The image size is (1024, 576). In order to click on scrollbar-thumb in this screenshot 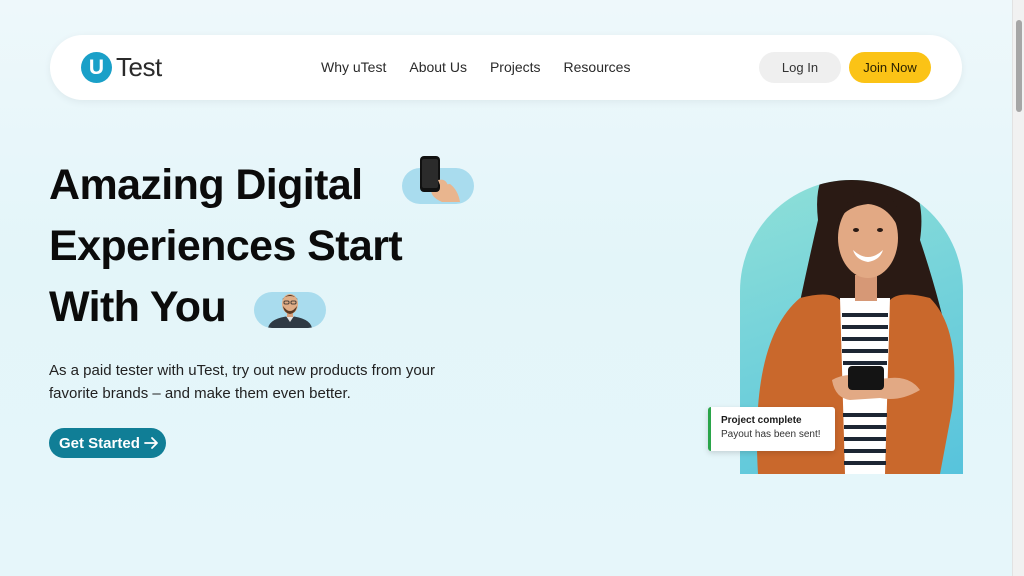, I will do `click(1019, 66)`.